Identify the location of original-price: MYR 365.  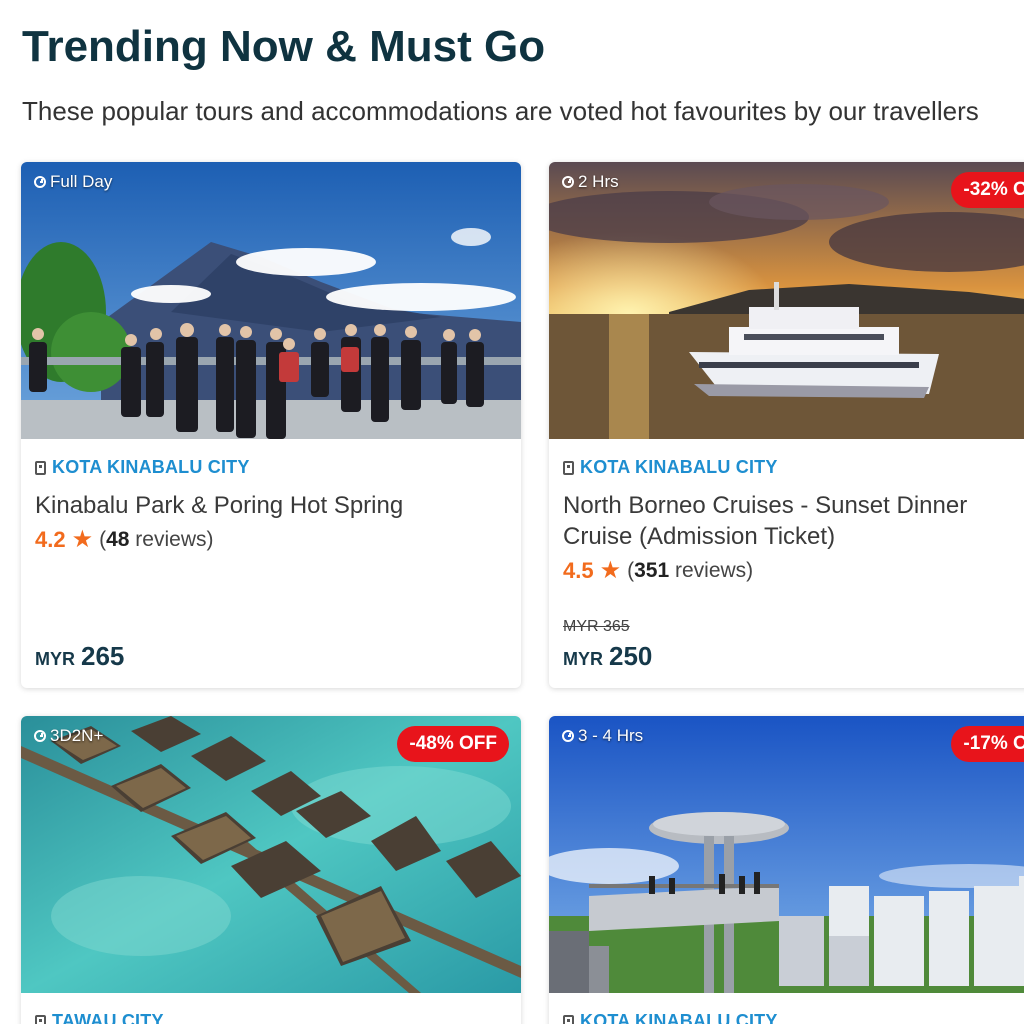
(596, 626).